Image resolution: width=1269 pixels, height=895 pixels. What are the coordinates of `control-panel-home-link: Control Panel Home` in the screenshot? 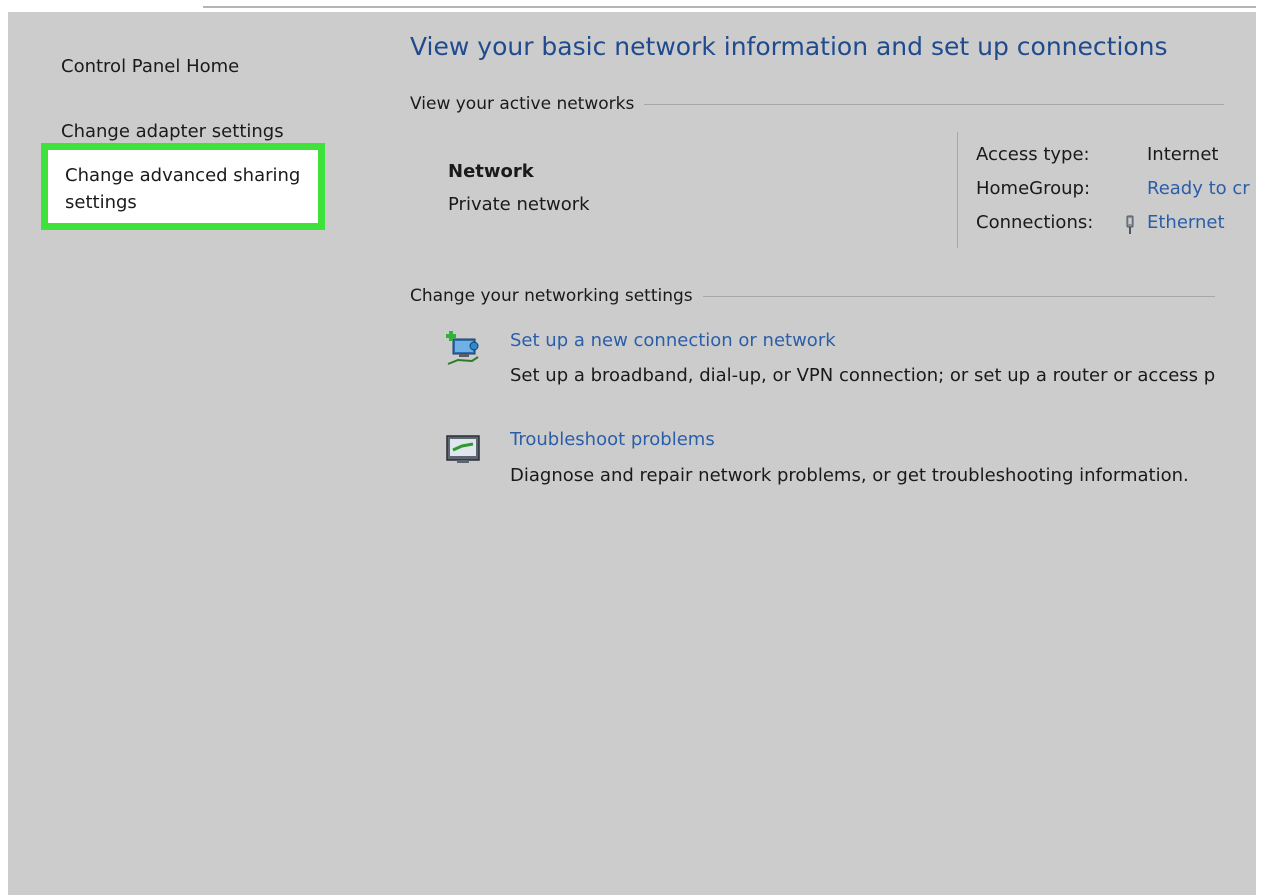 It's located at (150, 66).